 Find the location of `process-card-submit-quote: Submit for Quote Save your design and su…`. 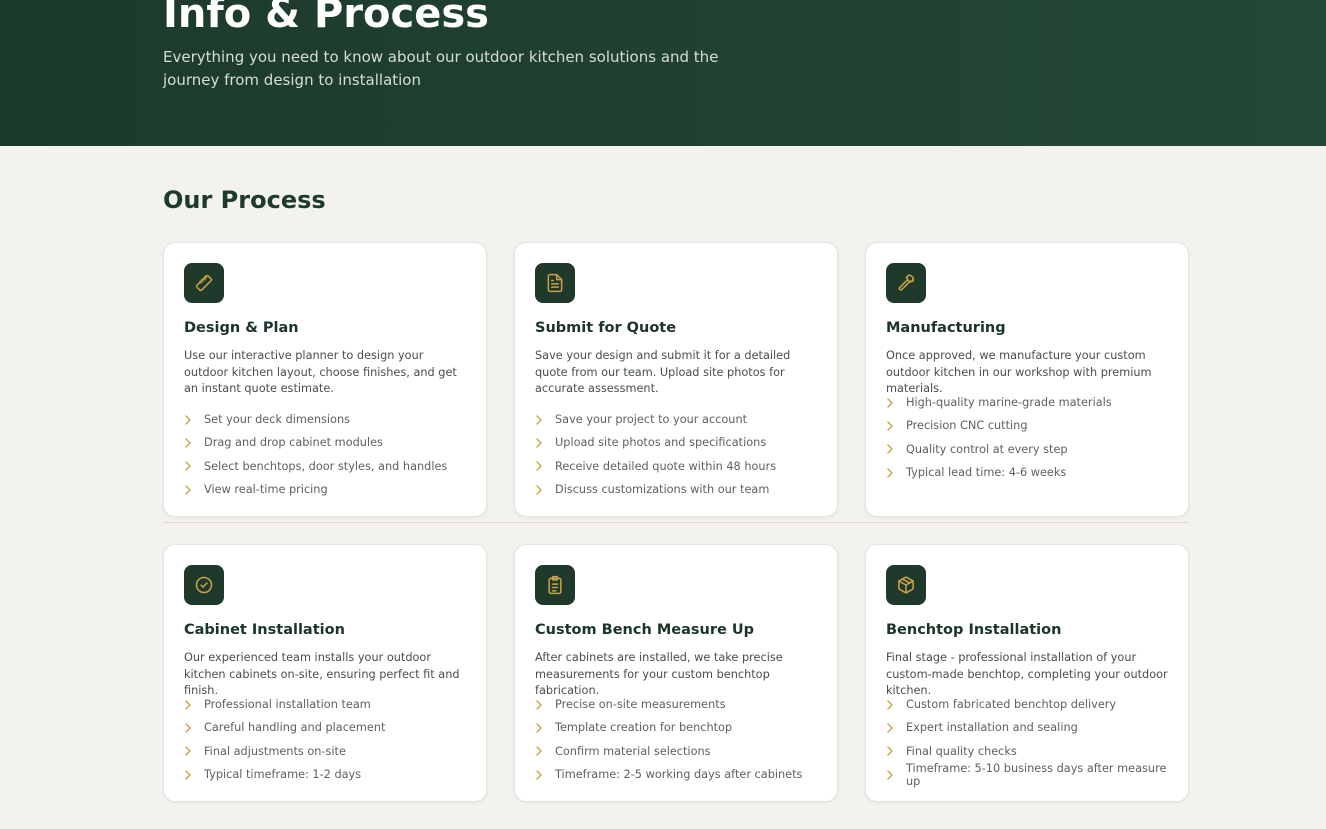

process-card-submit-quote: Submit for Quote Save your design and su… is located at coordinates (676, 379).